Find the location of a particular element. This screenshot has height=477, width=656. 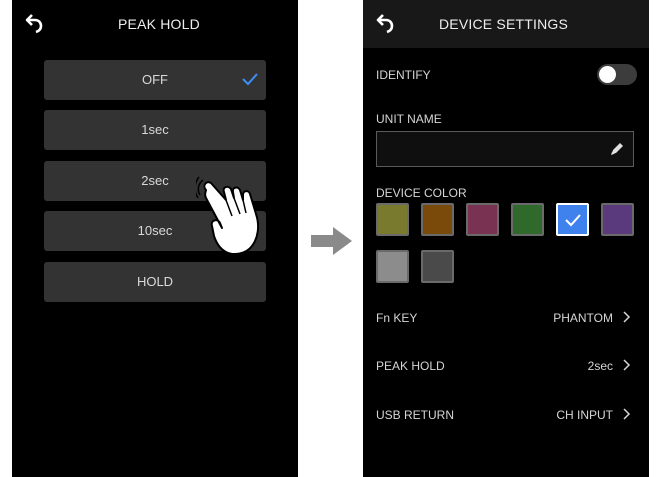

usb-return-row is located at coordinates (506, 414).